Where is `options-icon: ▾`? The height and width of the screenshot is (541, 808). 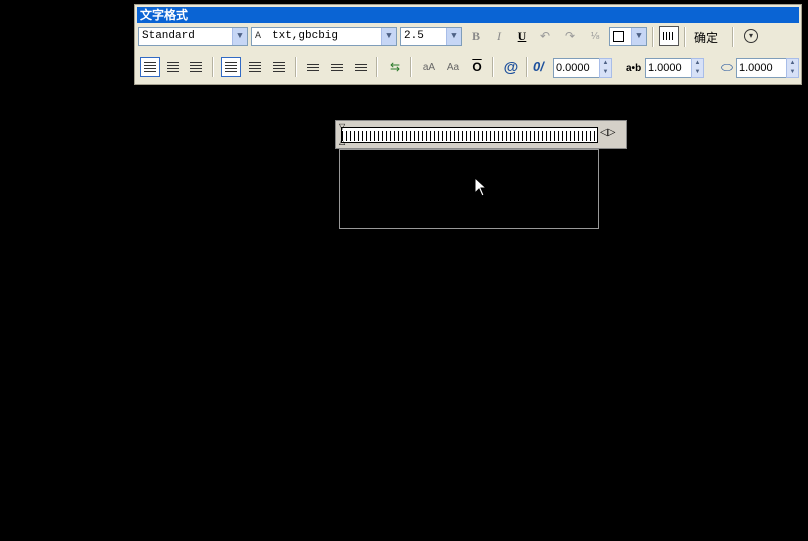
options-icon: ▾ is located at coordinates (751, 36).